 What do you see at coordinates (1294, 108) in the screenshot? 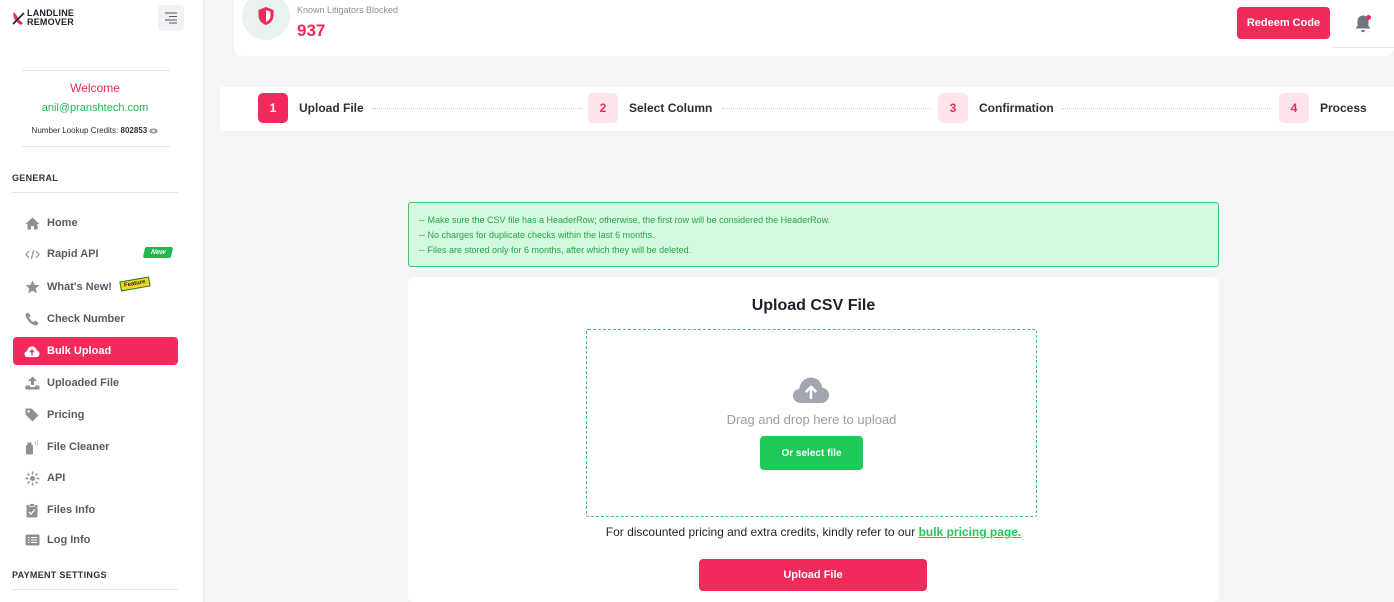
I see `step-number: 4` at bounding box center [1294, 108].